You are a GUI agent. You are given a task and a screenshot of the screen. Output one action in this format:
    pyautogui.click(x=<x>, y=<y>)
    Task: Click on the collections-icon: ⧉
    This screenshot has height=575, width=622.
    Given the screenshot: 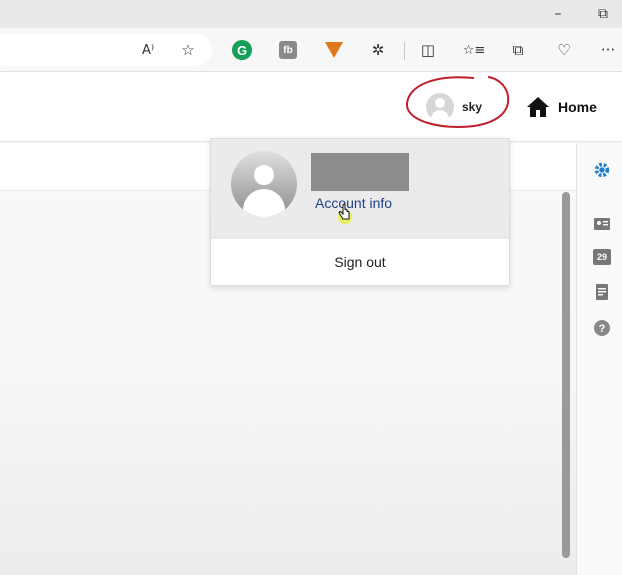 What is the action you would take?
    pyautogui.click(x=518, y=50)
    